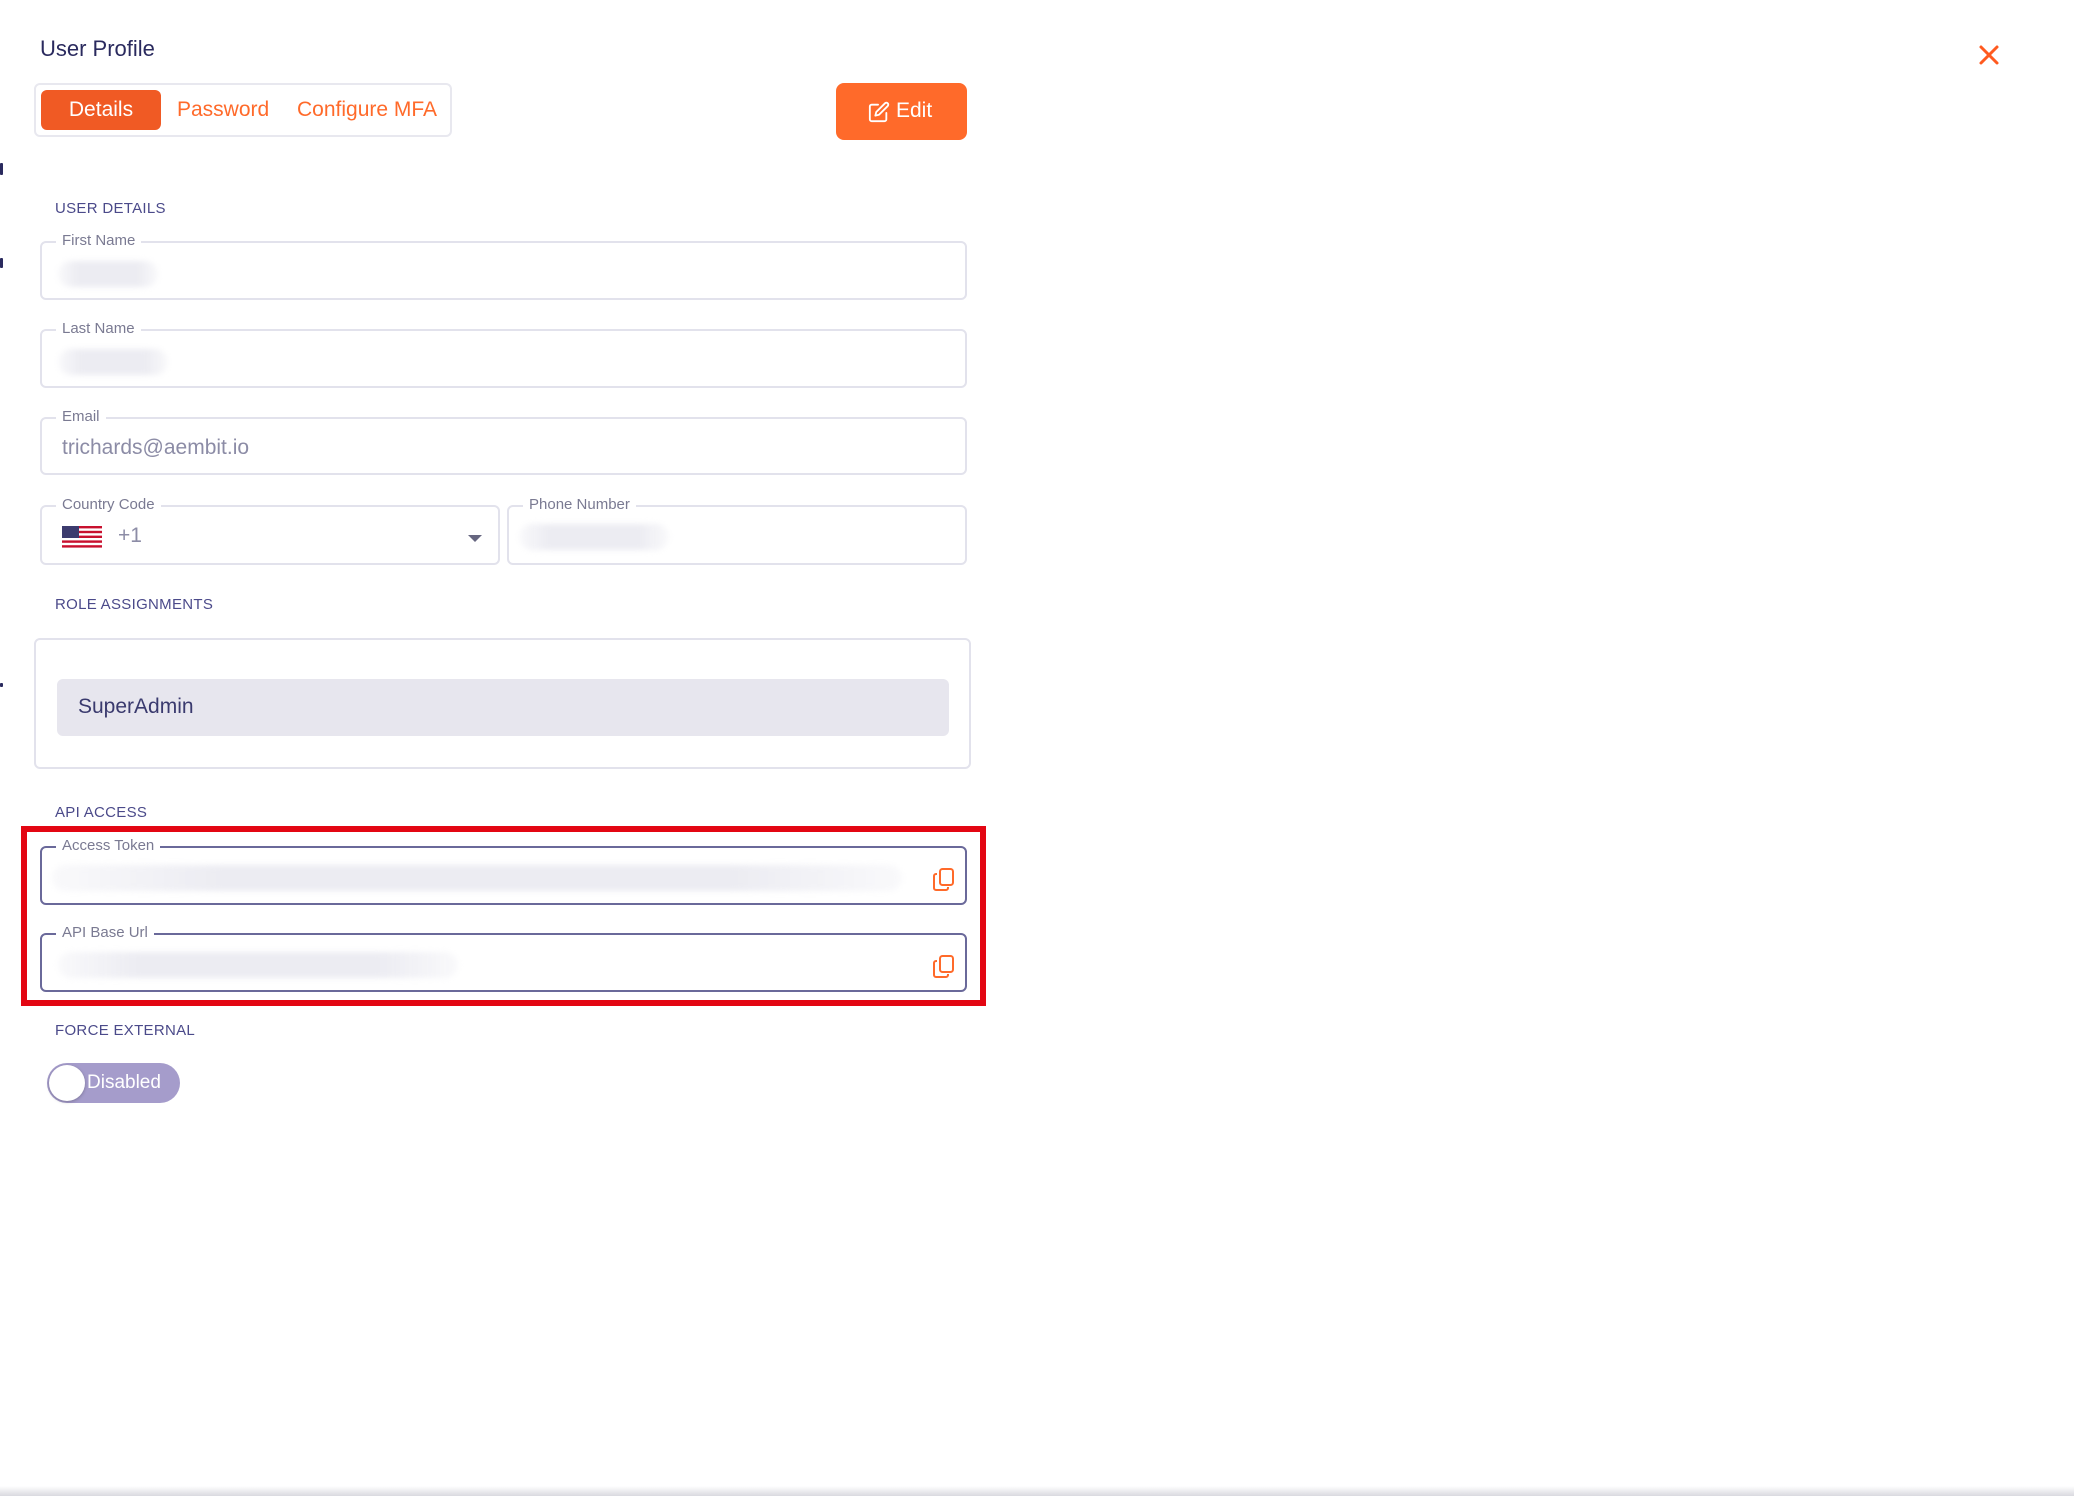 Image resolution: width=2074 pixels, height=1496 pixels. Describe the element at coordinates (503, 707) in the screenshot. I see `role-chip: SuperAdmin` at that location.